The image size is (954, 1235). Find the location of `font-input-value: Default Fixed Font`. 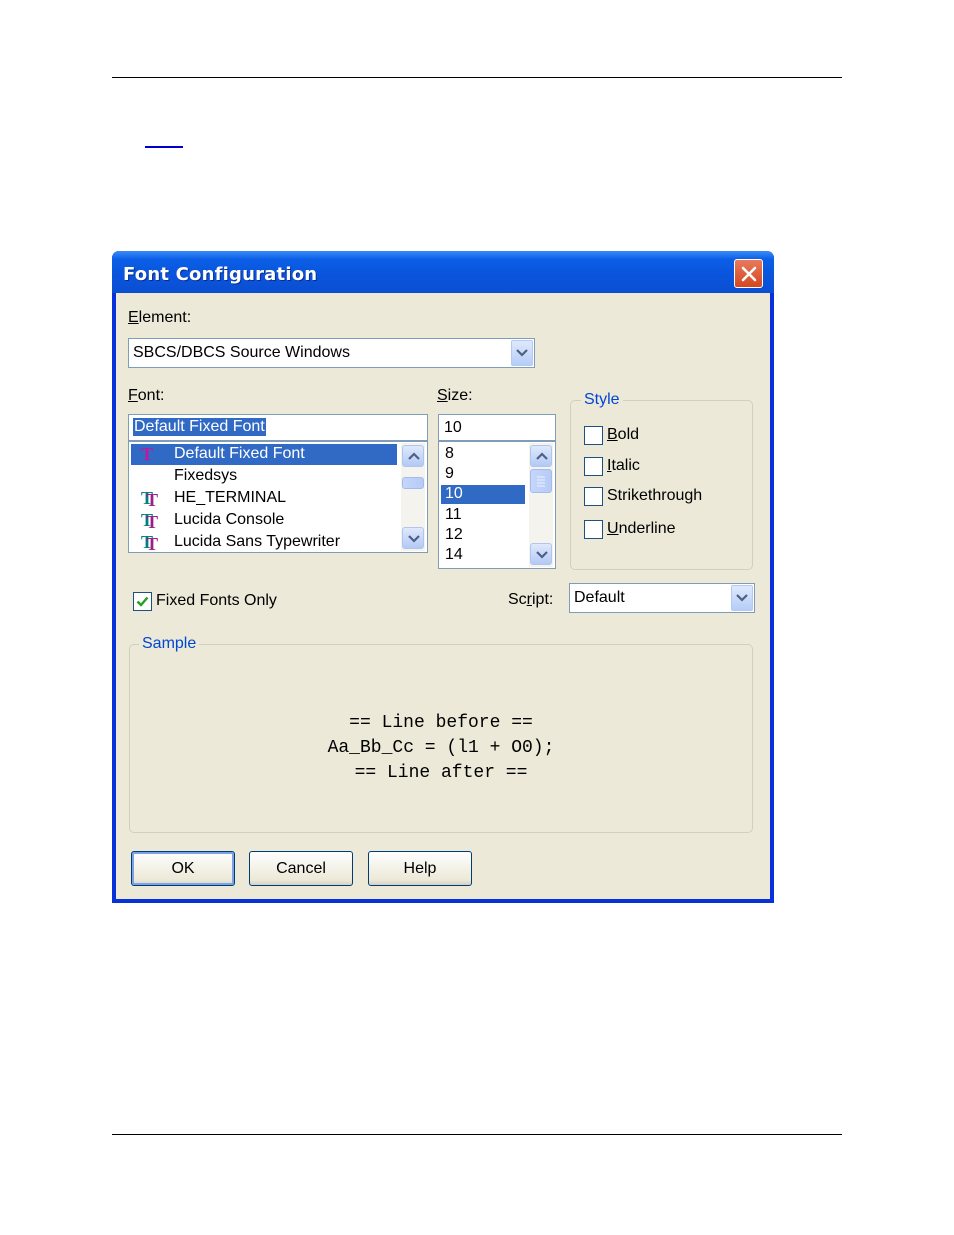

font-input-value: Default Fixed Font is located at coordinates (199, 427).